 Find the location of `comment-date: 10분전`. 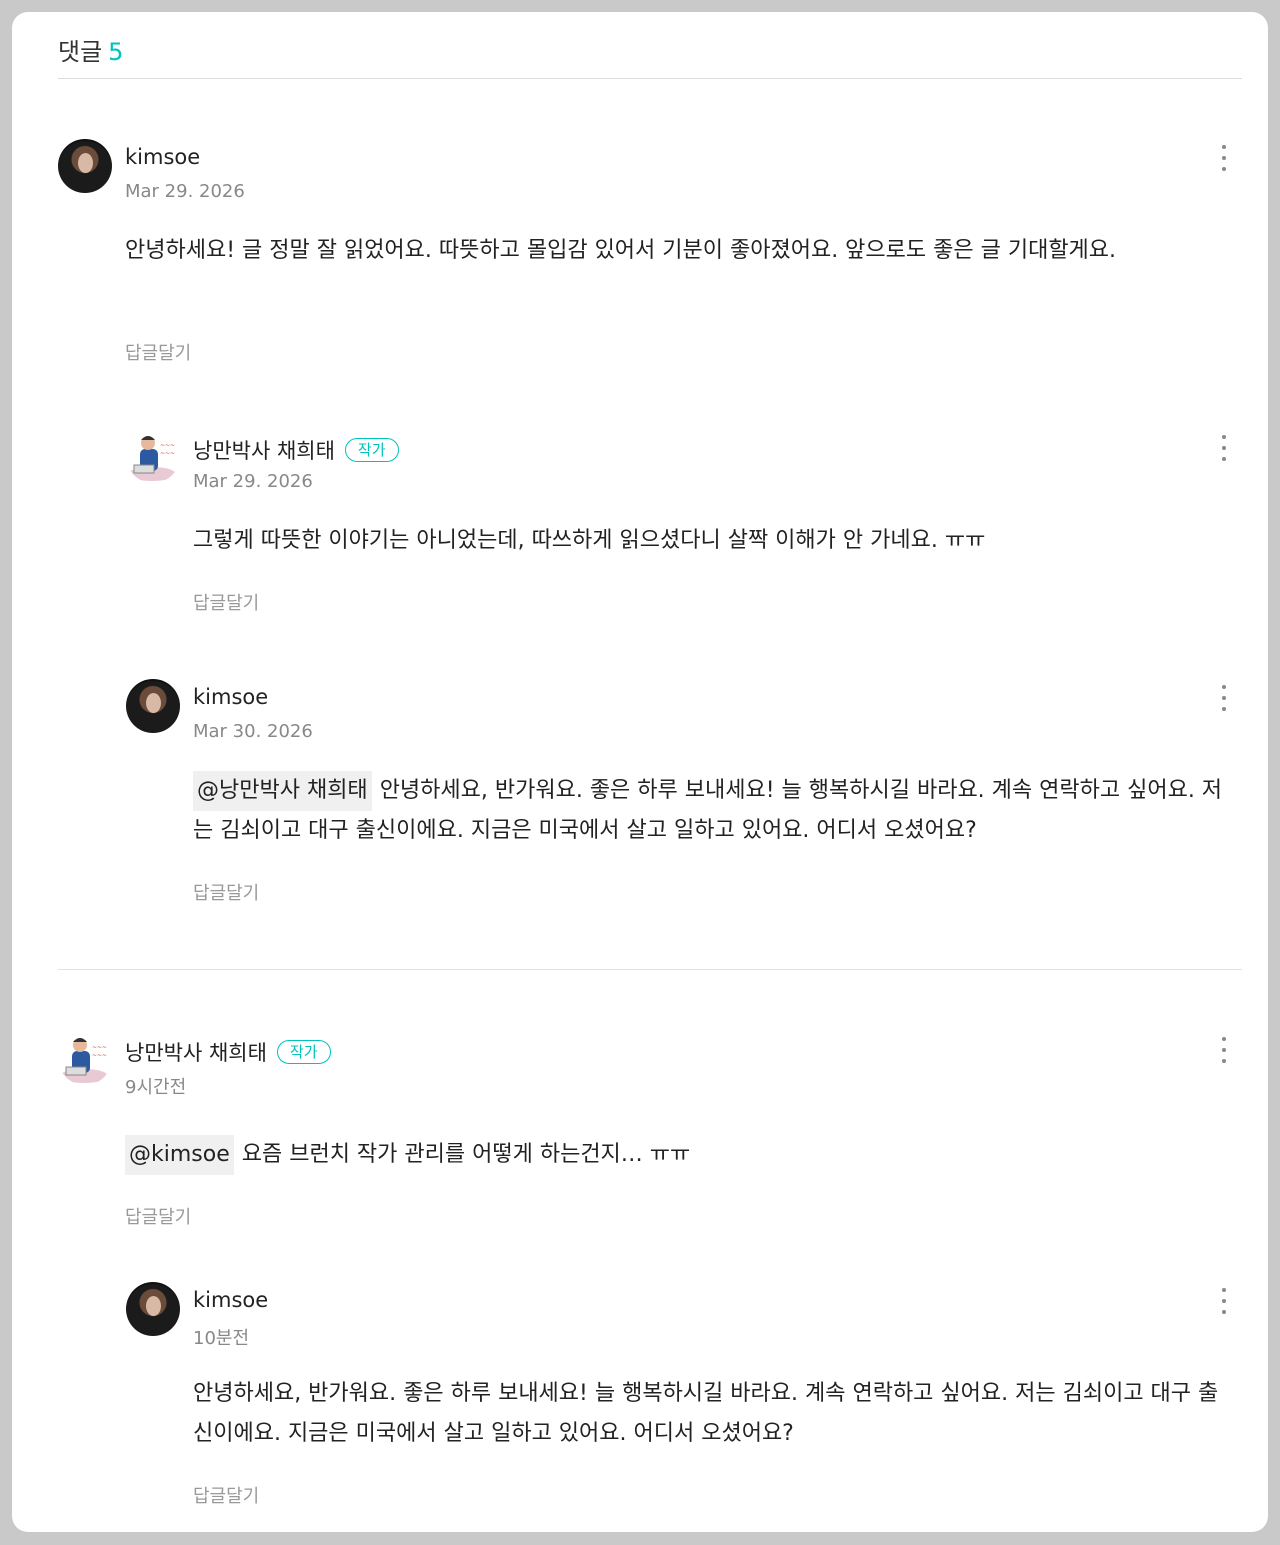

comment-date: 10분전 is located at coordinates (221, 1338).